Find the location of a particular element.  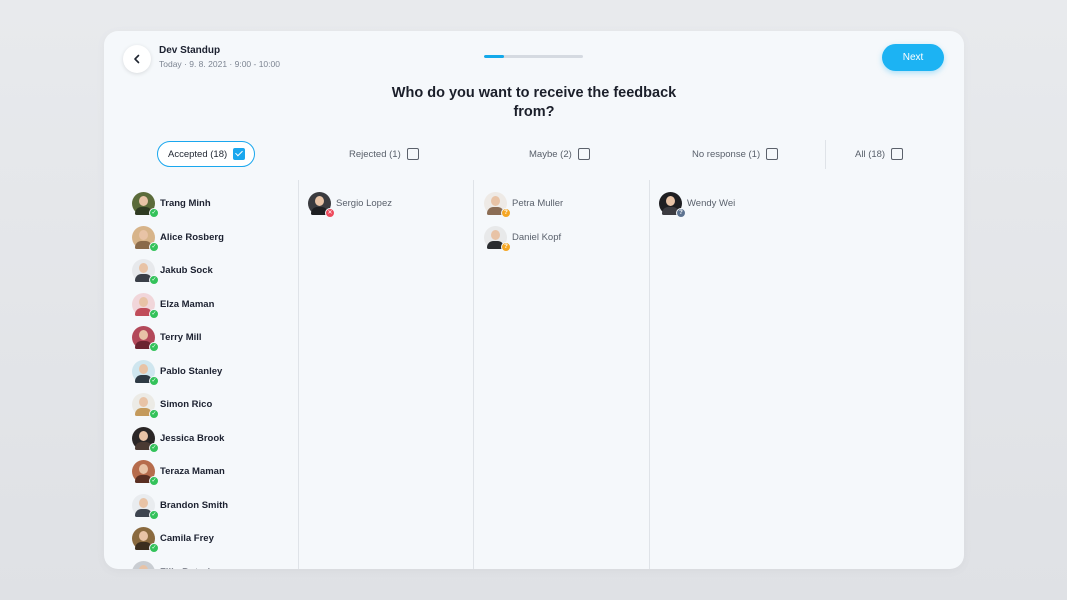

filter-all-label: All (18) is located at coordinates (870, 154).